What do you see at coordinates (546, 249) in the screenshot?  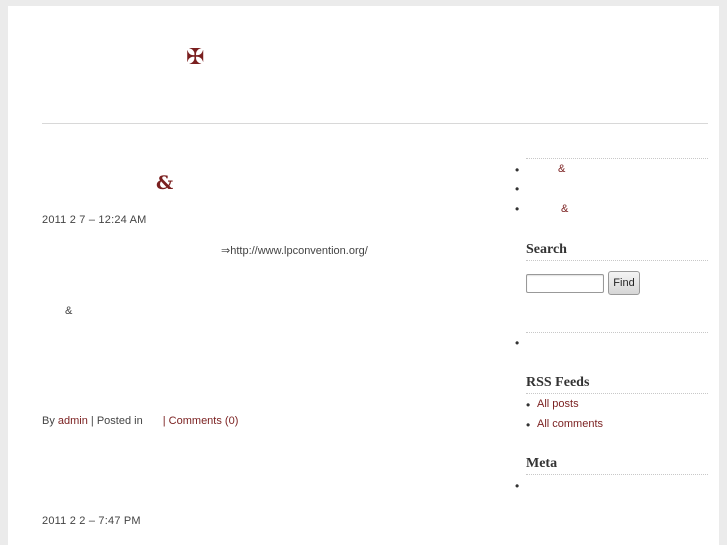 I see `search-widget-title: Search` at bounding box center [546, 249].